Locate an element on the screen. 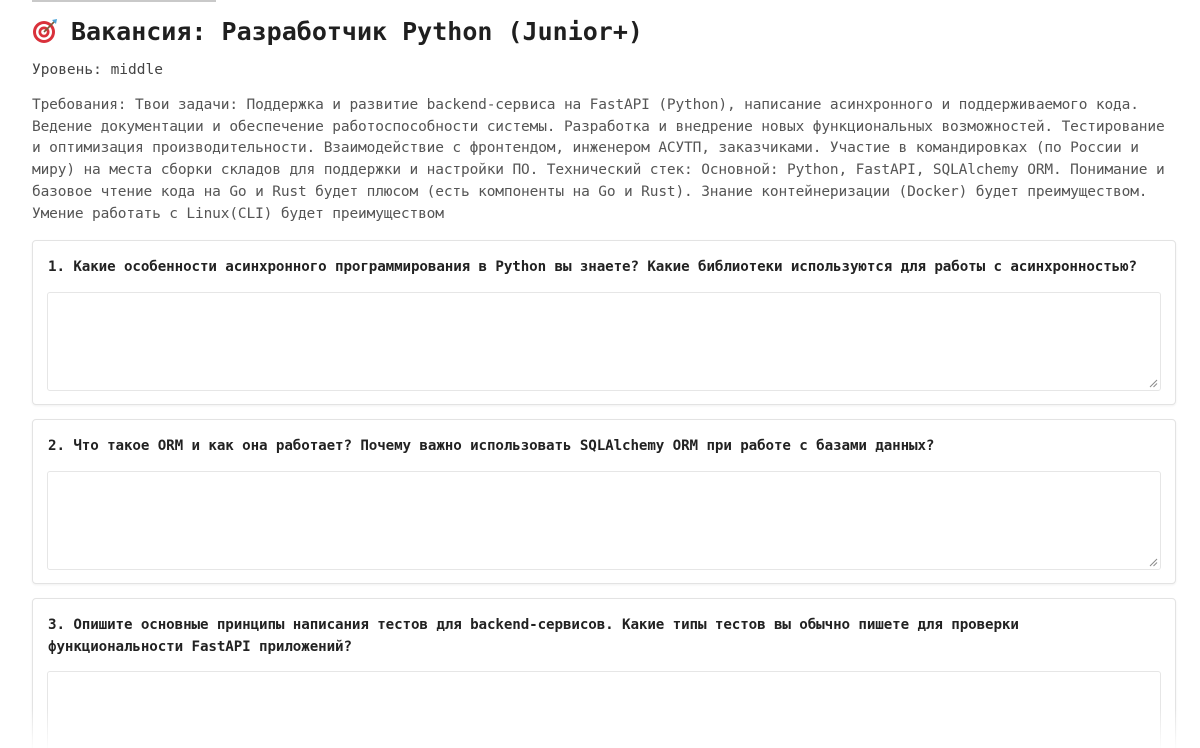  target-icon is located at coordinates (45, 31).